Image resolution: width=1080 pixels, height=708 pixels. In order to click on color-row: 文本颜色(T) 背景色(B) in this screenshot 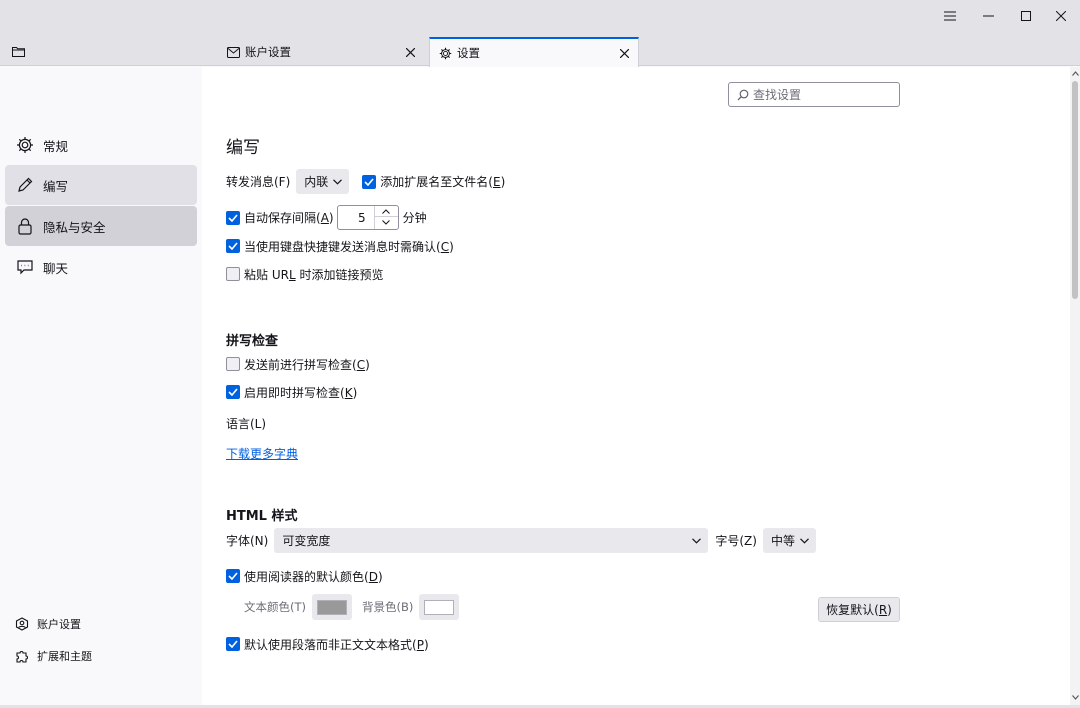, I will do `click(356, 607)`.